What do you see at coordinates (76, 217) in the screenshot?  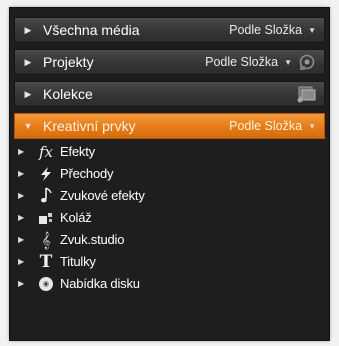 I see `tree-item-label: Koláž` at bounding box center [76, 217].